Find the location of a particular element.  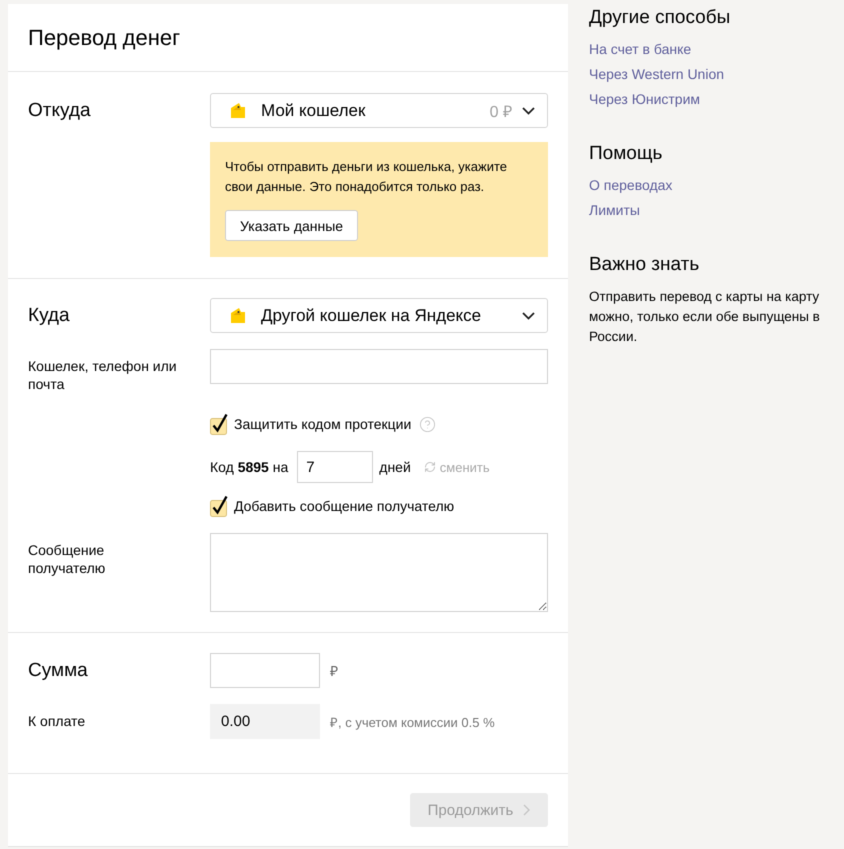

page-title: Перевод денег is located at coordinates (105, 38).